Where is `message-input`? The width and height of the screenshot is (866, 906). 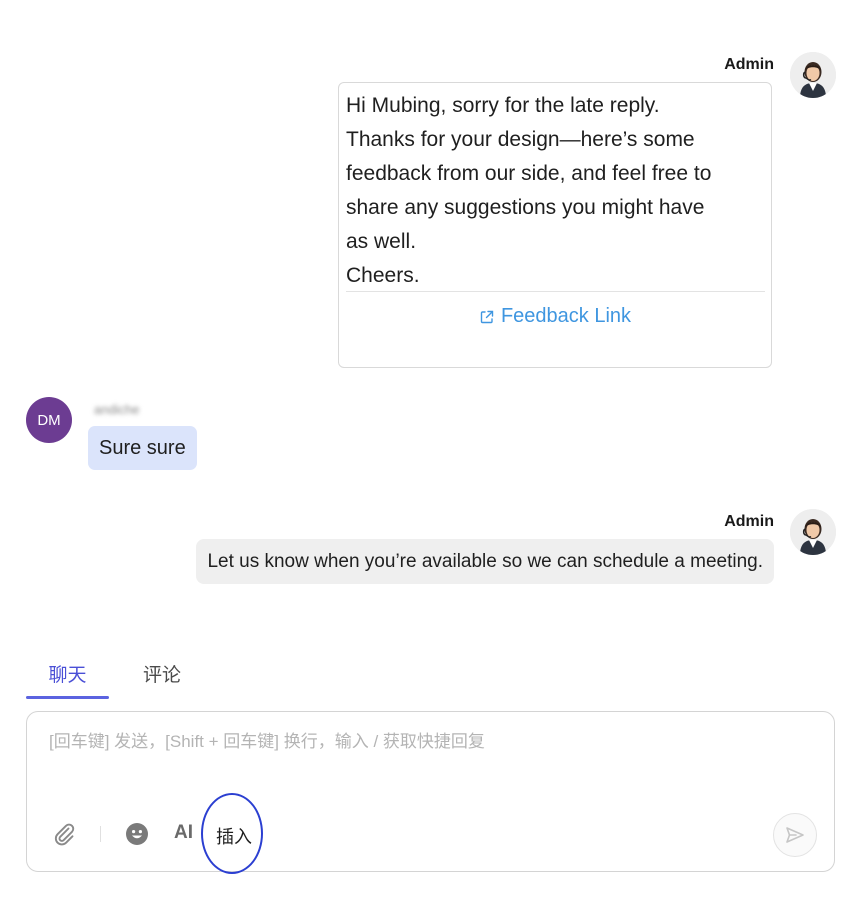 message-input is located at coordinates (429, 742).